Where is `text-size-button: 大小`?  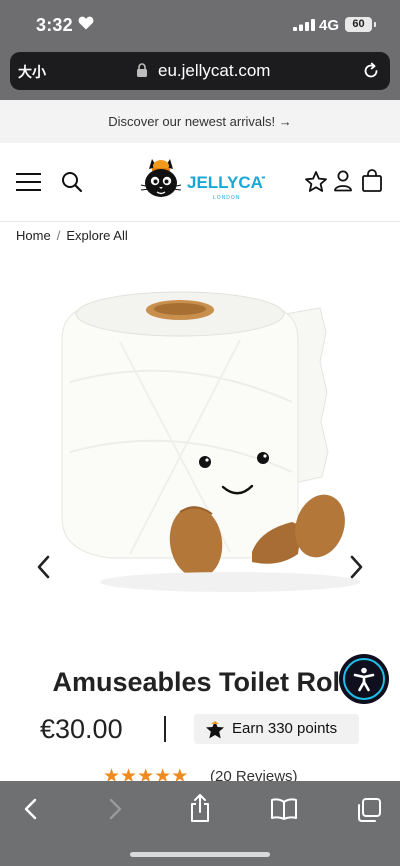
text-size-button: 大小 is located at coordinates (32, 72).